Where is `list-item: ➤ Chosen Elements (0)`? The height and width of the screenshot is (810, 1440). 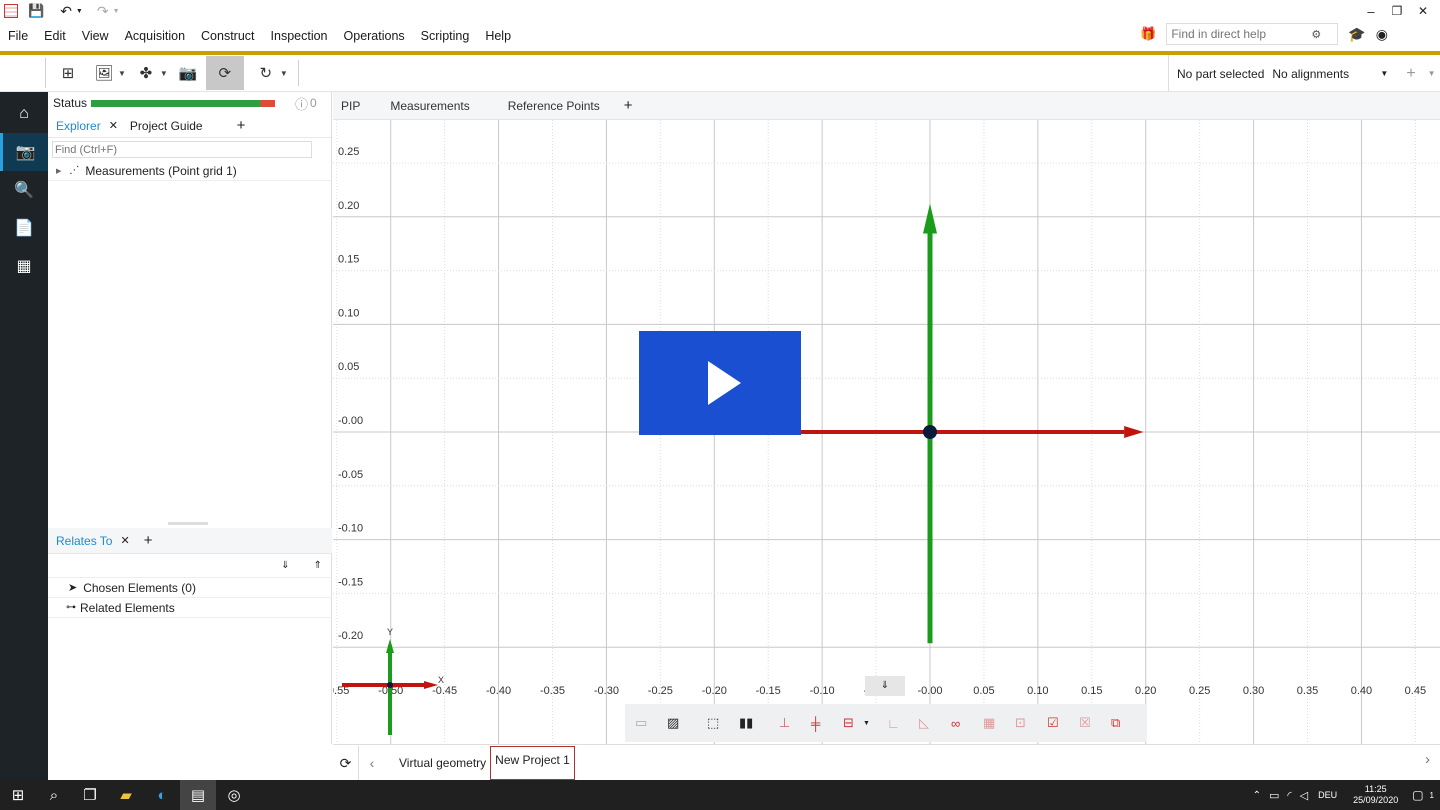
list-item: ➤ Chosen Elements (0) is located at coordinates (190, 588).